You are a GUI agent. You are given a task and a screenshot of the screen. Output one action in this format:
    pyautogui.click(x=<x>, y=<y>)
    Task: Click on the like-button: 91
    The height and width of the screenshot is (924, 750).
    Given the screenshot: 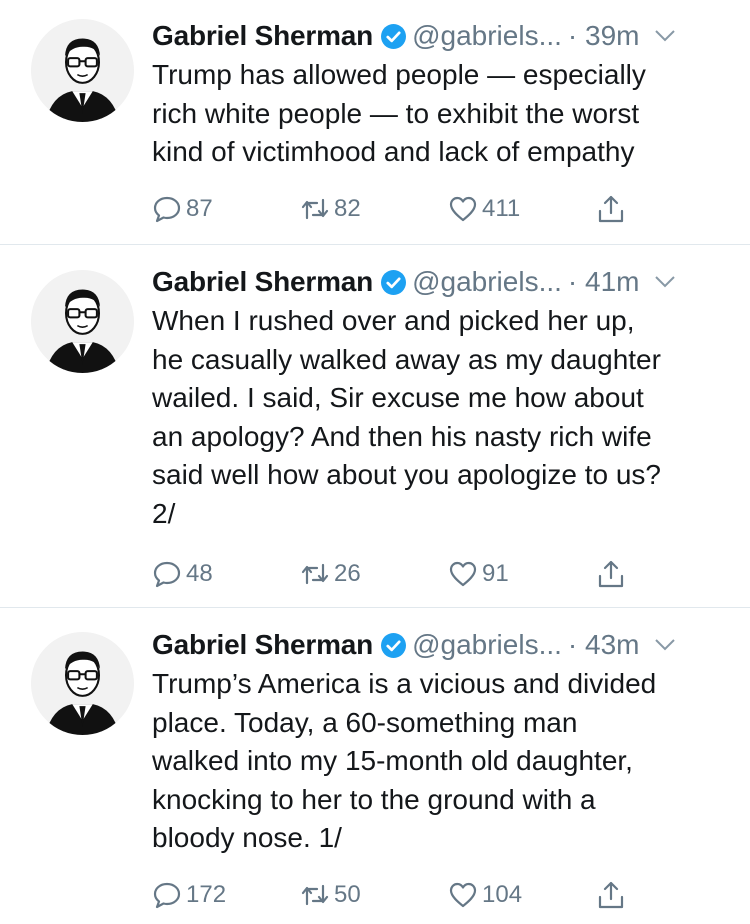 What is the action you would take?
    pyautogui.click(x=522, y=574)
    